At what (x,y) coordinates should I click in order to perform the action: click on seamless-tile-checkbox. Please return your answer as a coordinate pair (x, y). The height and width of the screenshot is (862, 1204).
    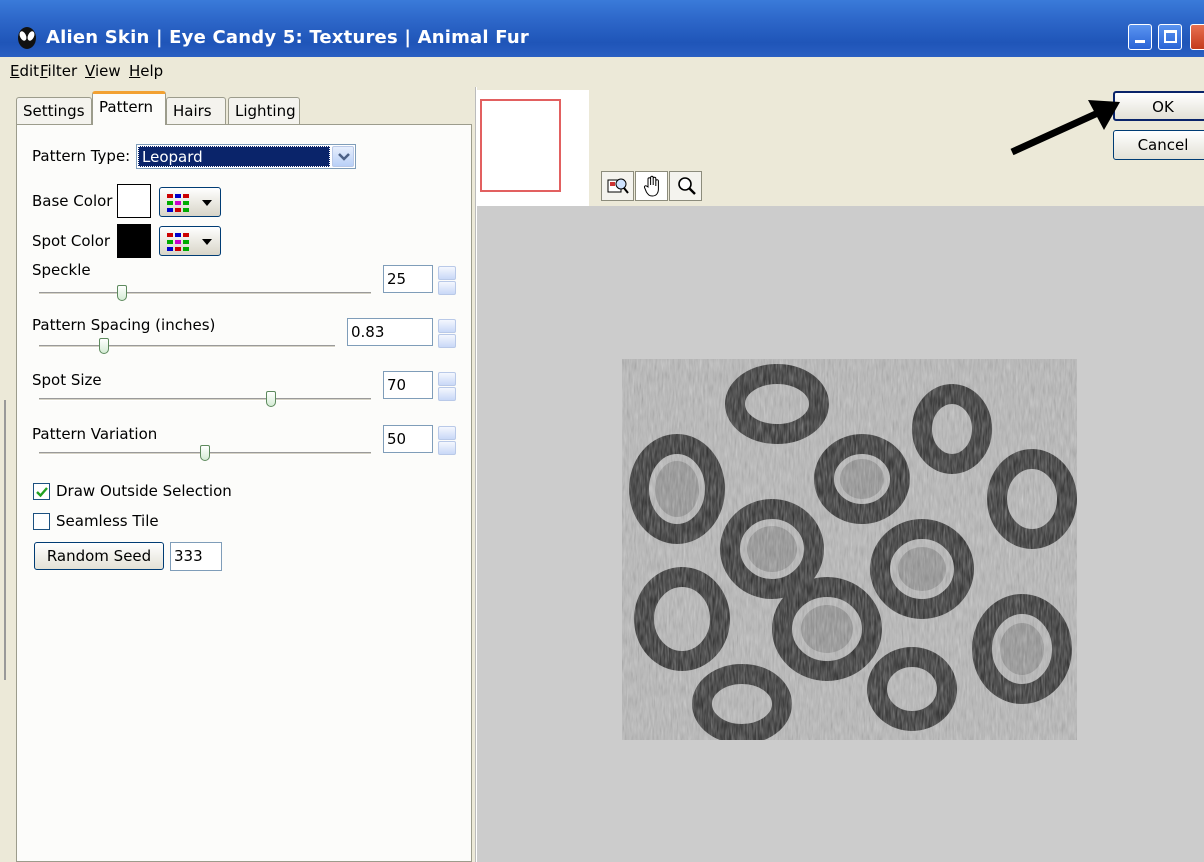
    Looking at the image, I should click on (41, 521).